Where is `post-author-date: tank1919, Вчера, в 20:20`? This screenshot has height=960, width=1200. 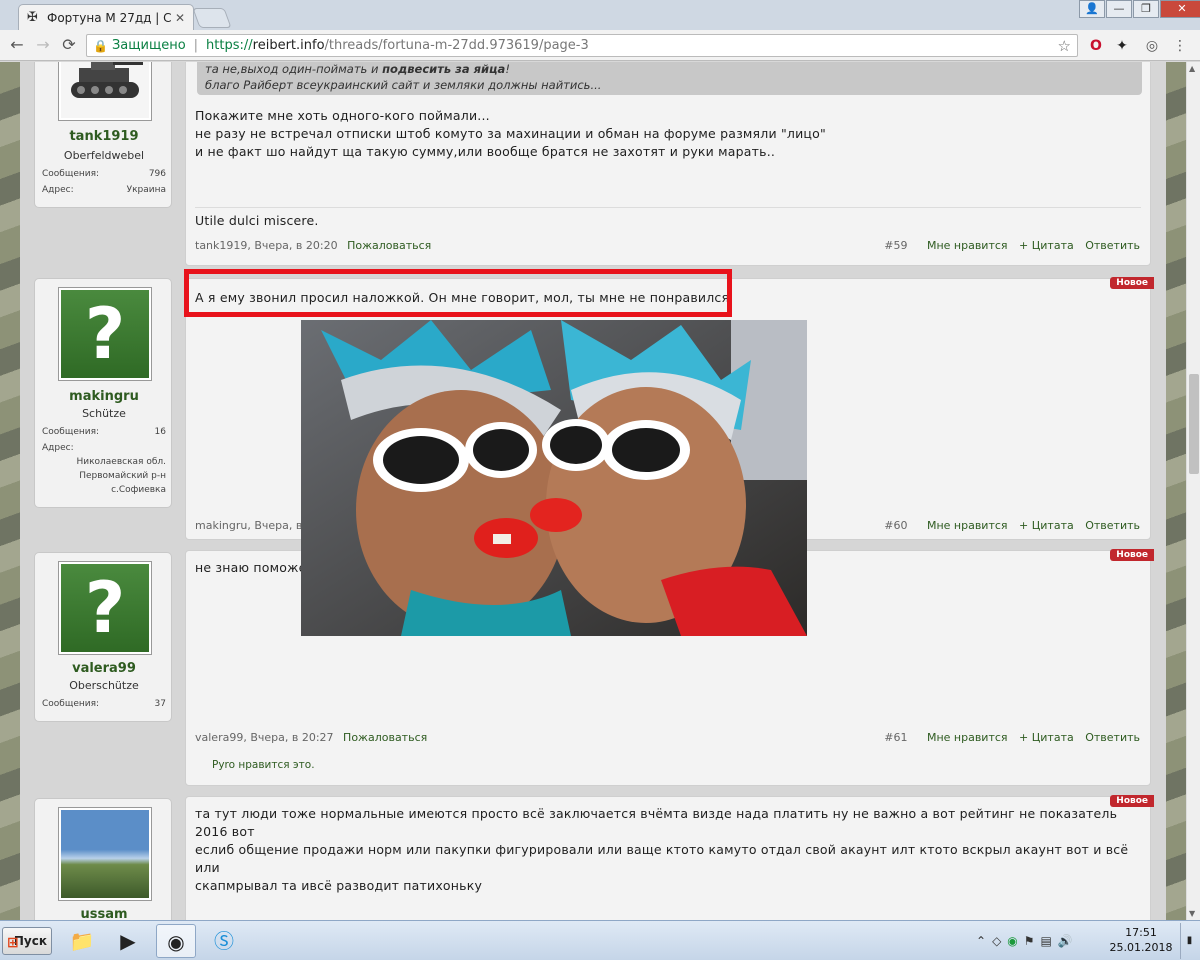 post-author-date: tank1919, Вчера, в 20:20 is located at coordinates (266, 245).